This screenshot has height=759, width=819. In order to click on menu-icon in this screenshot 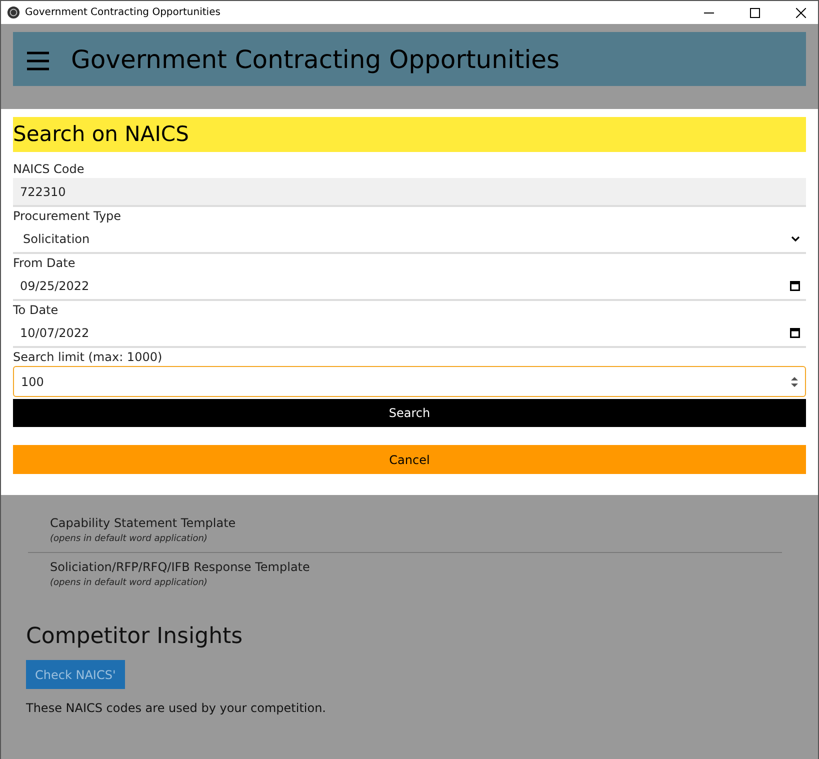, I will do `click(38, 61)`.